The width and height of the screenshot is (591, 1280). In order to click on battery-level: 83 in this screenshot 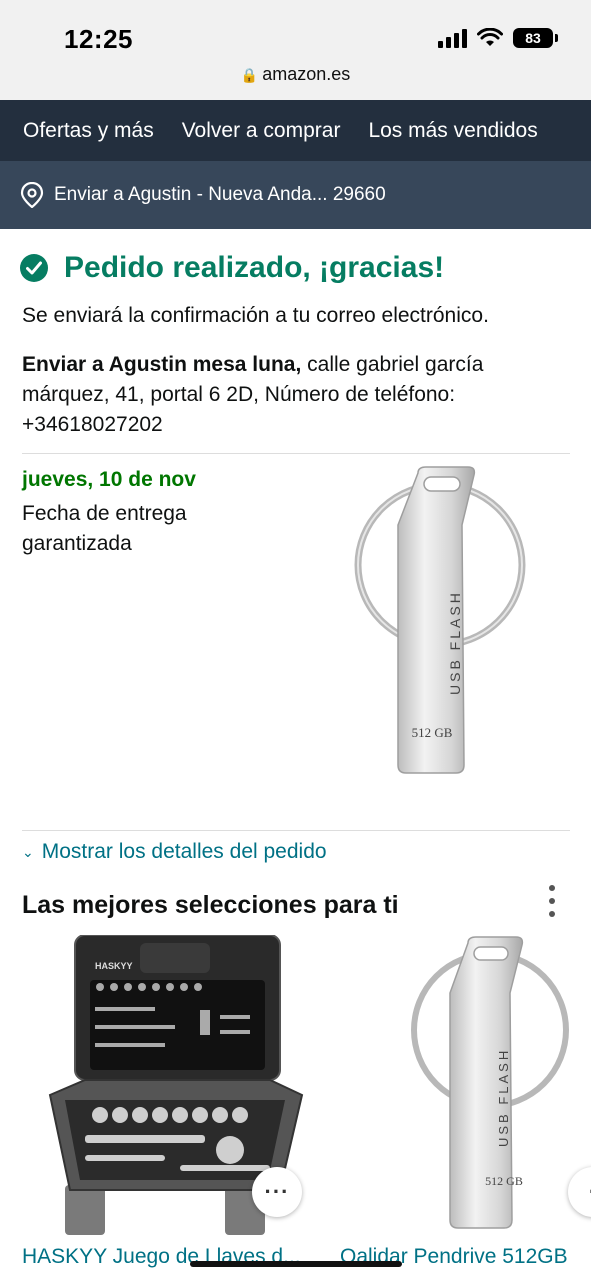, I will do `click(533, 38)`.